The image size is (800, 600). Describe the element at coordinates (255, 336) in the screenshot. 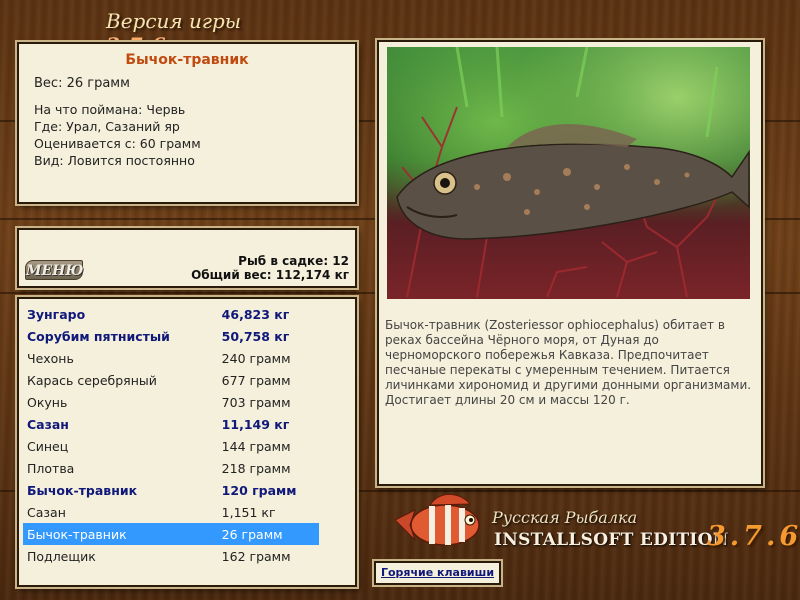

I see `catch-fish-weight: 50,758 кг` at that location.